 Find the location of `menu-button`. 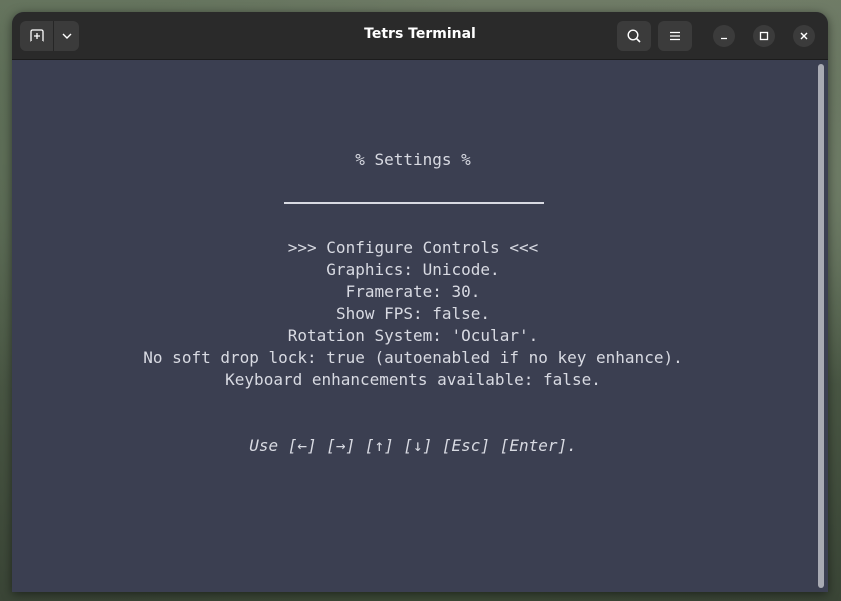

menu-button is located at coordinates (675, 36).